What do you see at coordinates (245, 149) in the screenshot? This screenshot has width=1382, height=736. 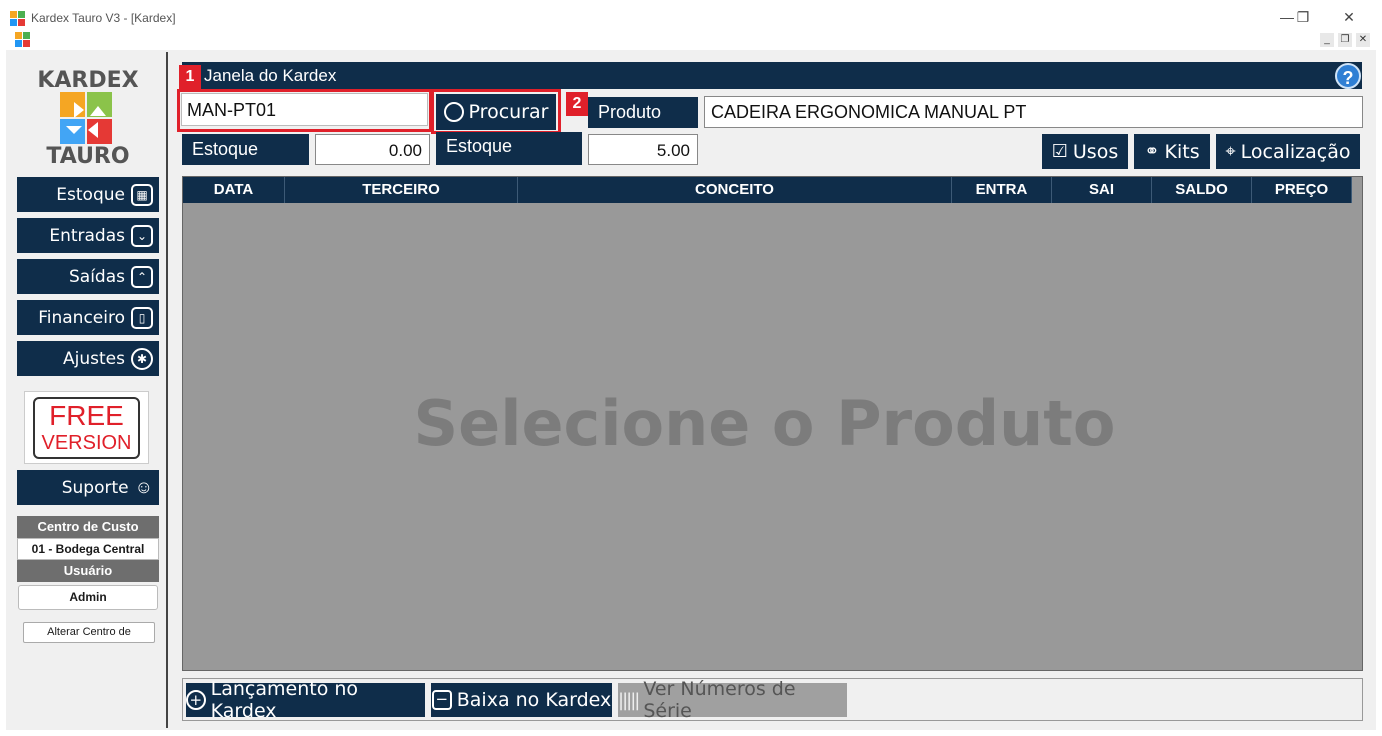 I see `estoque-label-1: Estoque` at bounding box center [245, 149].